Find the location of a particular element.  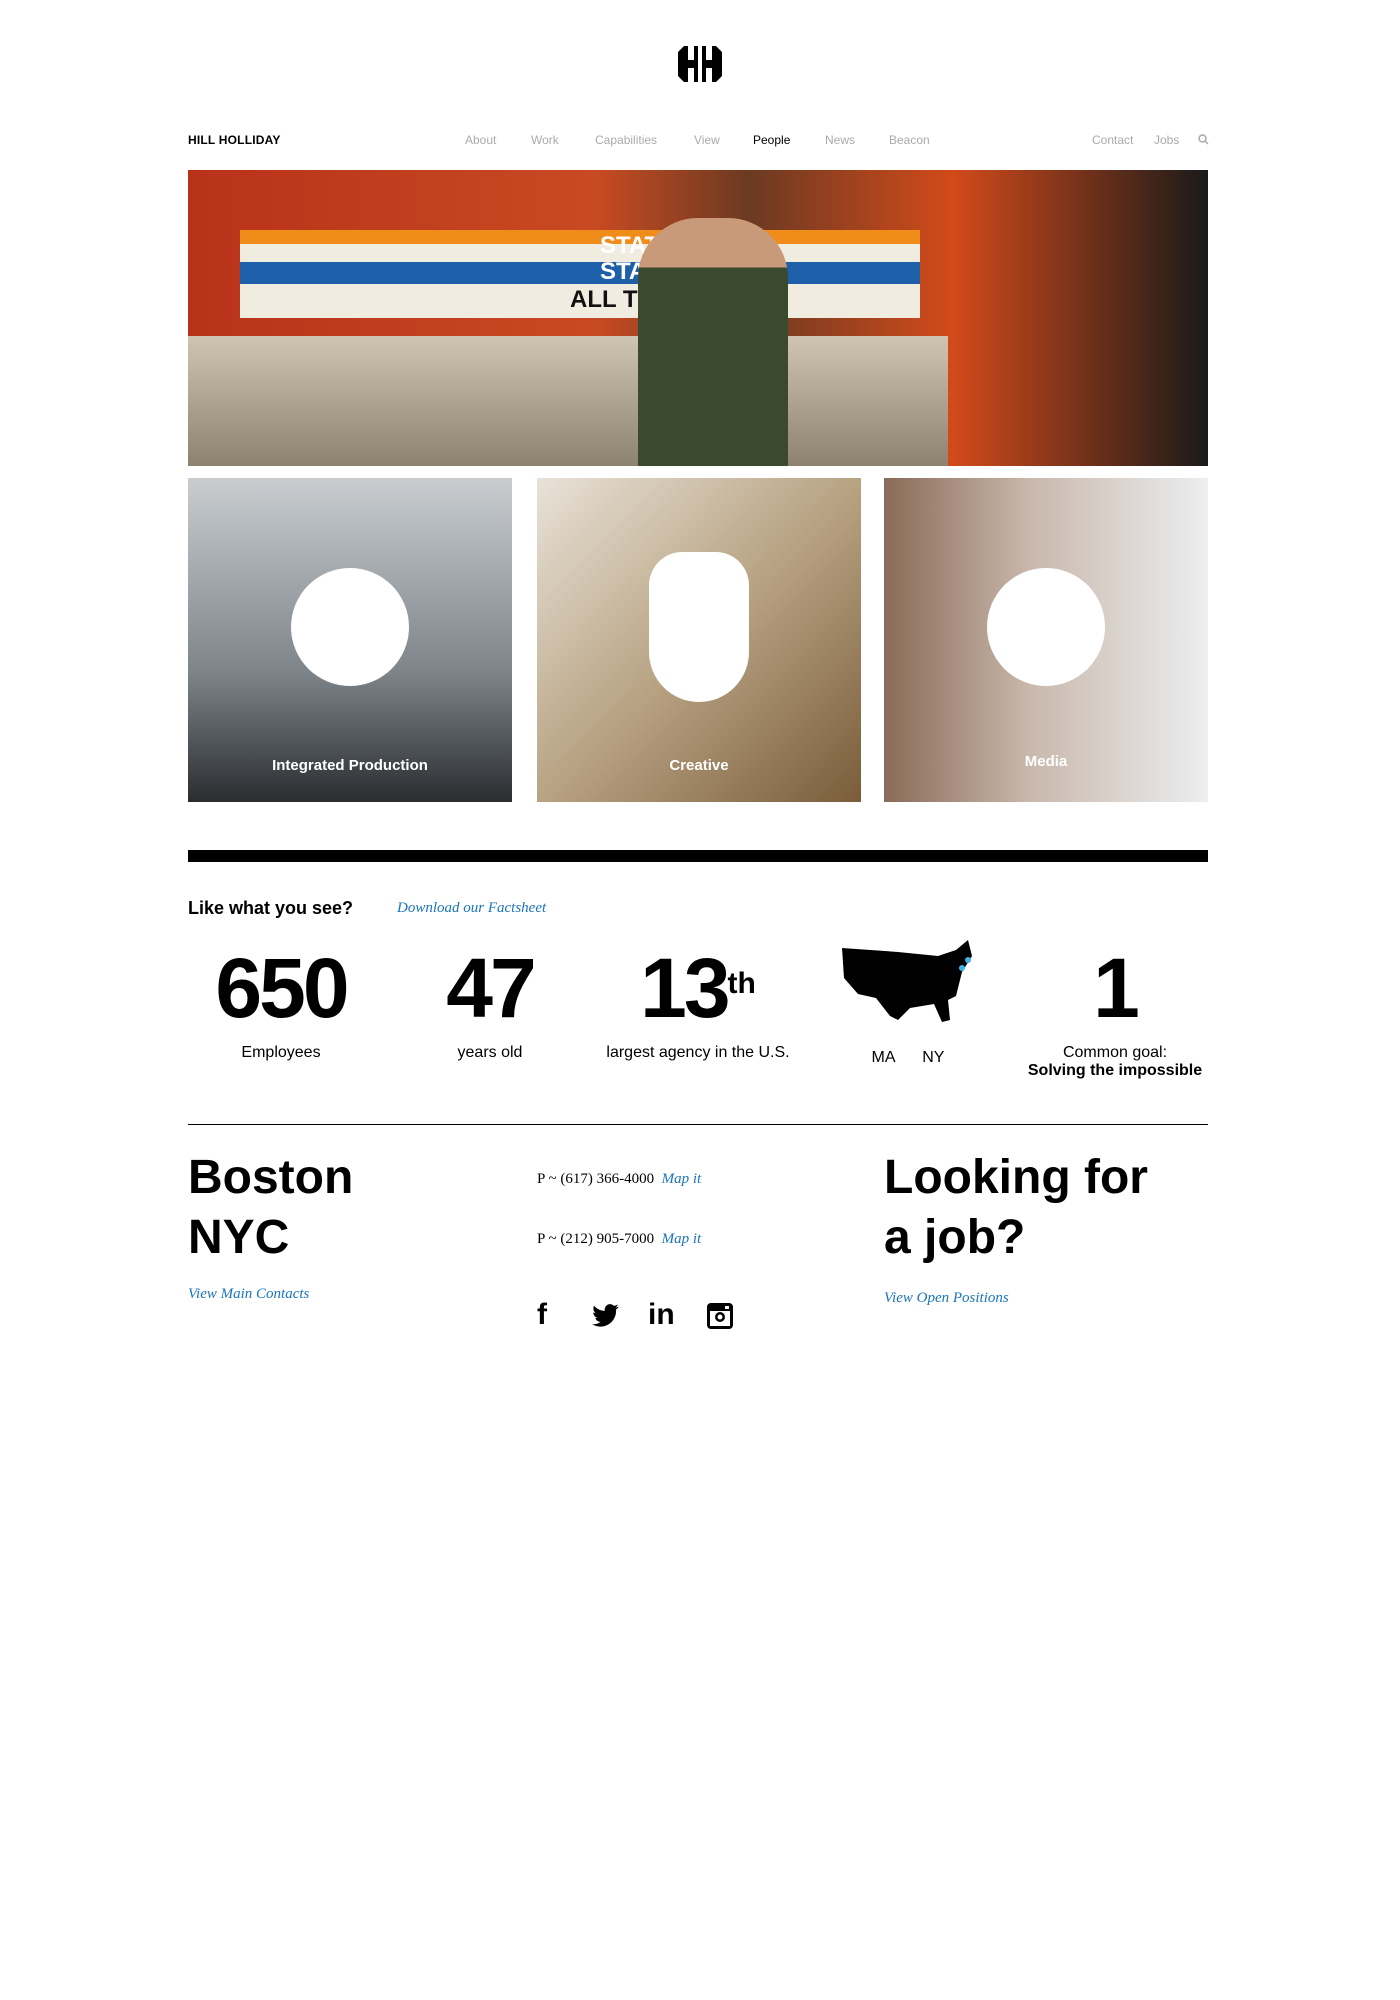

tile-label: Creative is located at coordinates (699, 765).